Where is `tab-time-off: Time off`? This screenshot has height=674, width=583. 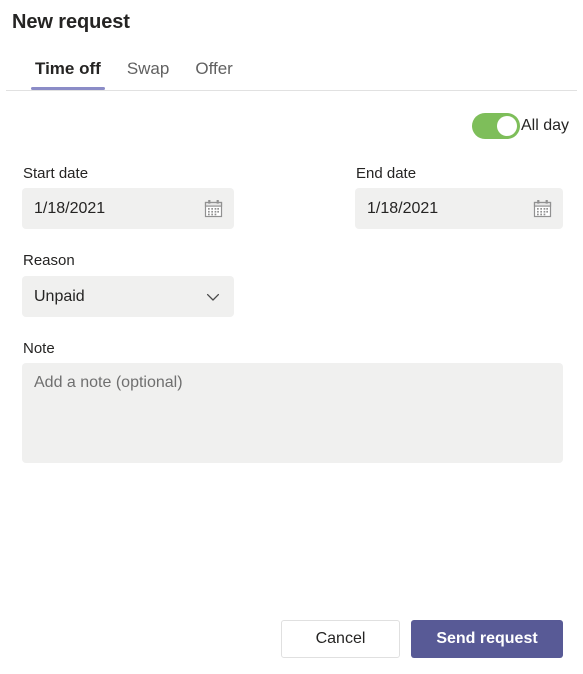
tab-time-off: Time off is located at coordinates (68, 74).